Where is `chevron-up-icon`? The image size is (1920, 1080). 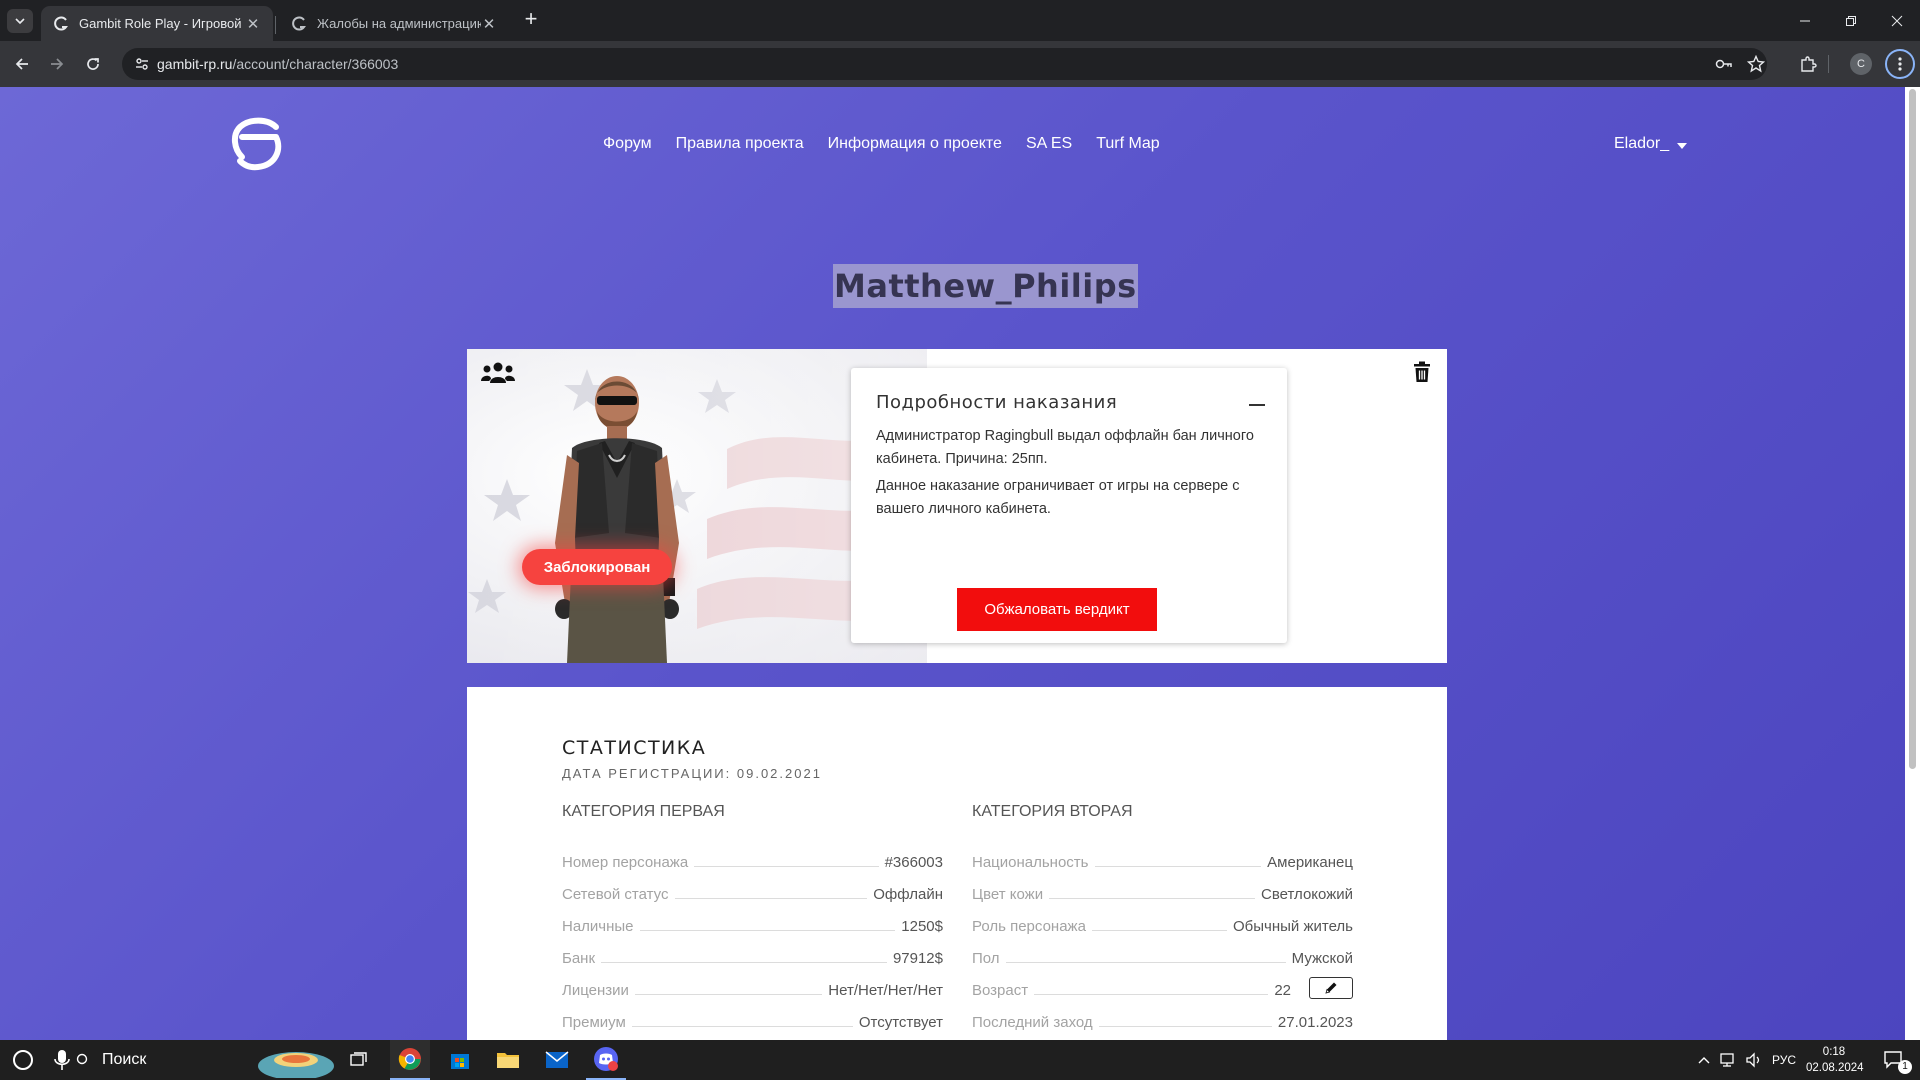
chevron-up-icon is located at coordinates (1704, 1060).